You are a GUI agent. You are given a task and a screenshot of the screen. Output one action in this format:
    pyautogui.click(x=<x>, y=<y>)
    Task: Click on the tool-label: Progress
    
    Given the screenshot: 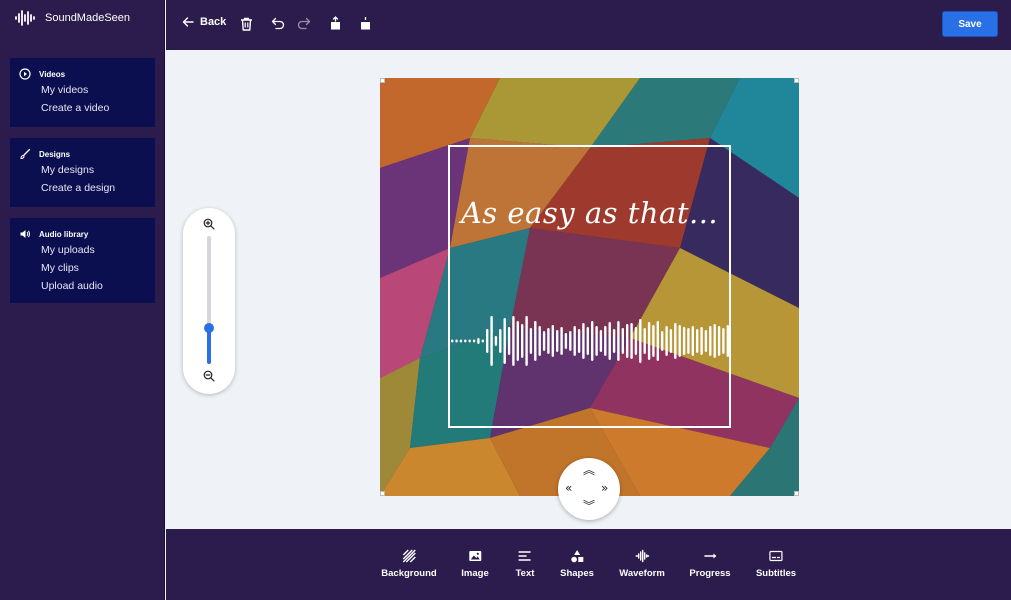 What is the action you would take?
    pyautogui.click(x=710, y=573)
    